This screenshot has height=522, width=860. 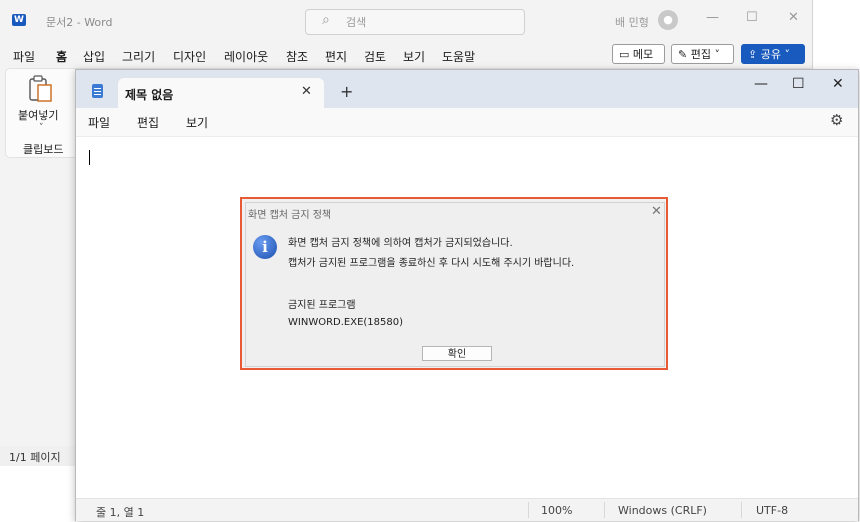 What do you see at coordinates (138, 56) in the screenshot?
I see `tab-draw: 그리기` at bounding box center [138, 56].